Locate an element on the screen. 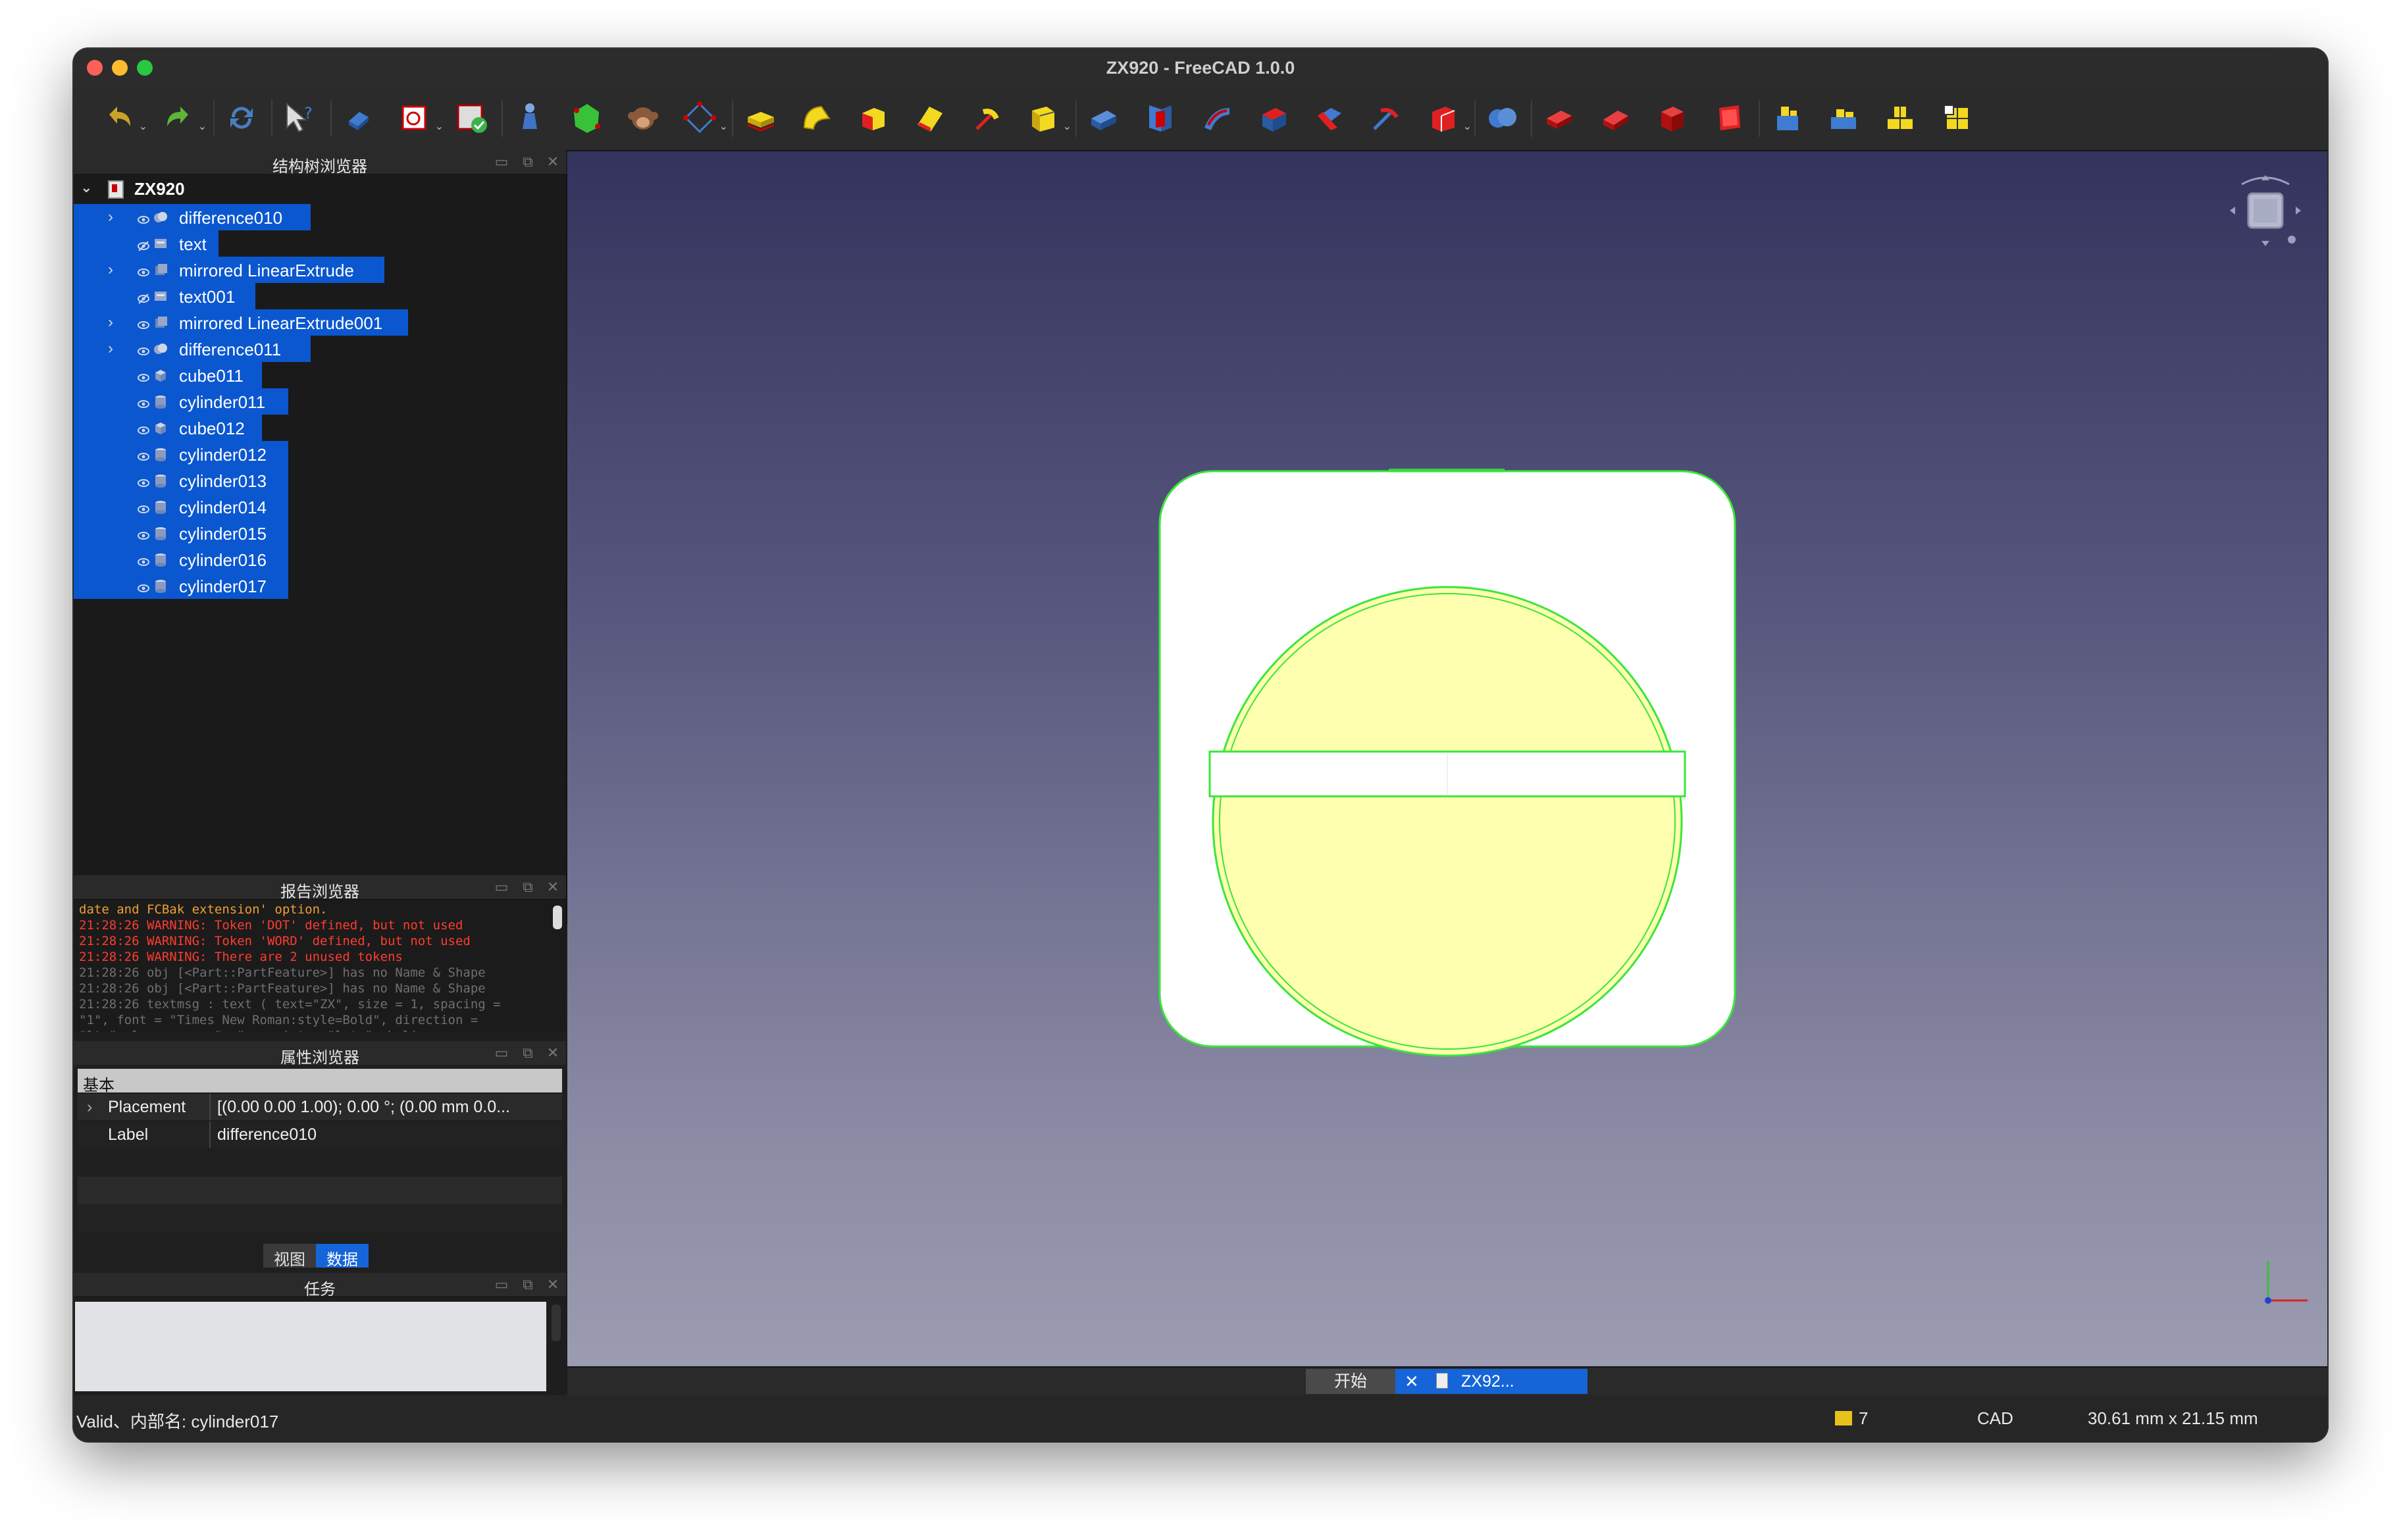 The height and width of the screenshot is (1540, 2401). navigation-cube is located at coordinates (2266, 210).